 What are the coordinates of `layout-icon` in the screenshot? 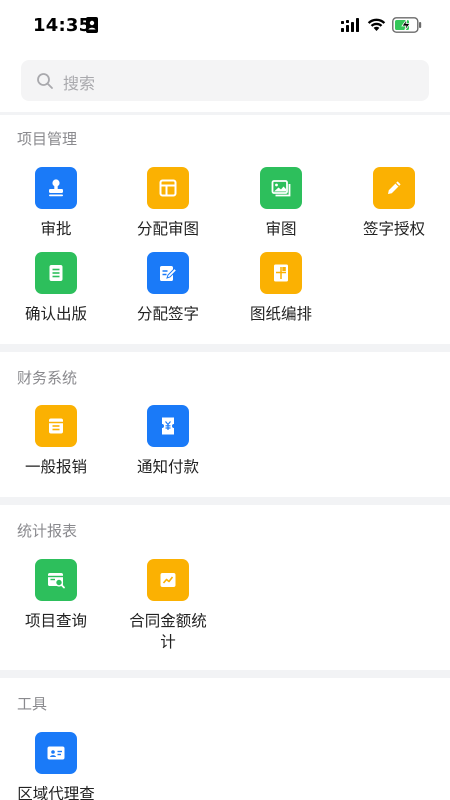 It's located at (168, 188).